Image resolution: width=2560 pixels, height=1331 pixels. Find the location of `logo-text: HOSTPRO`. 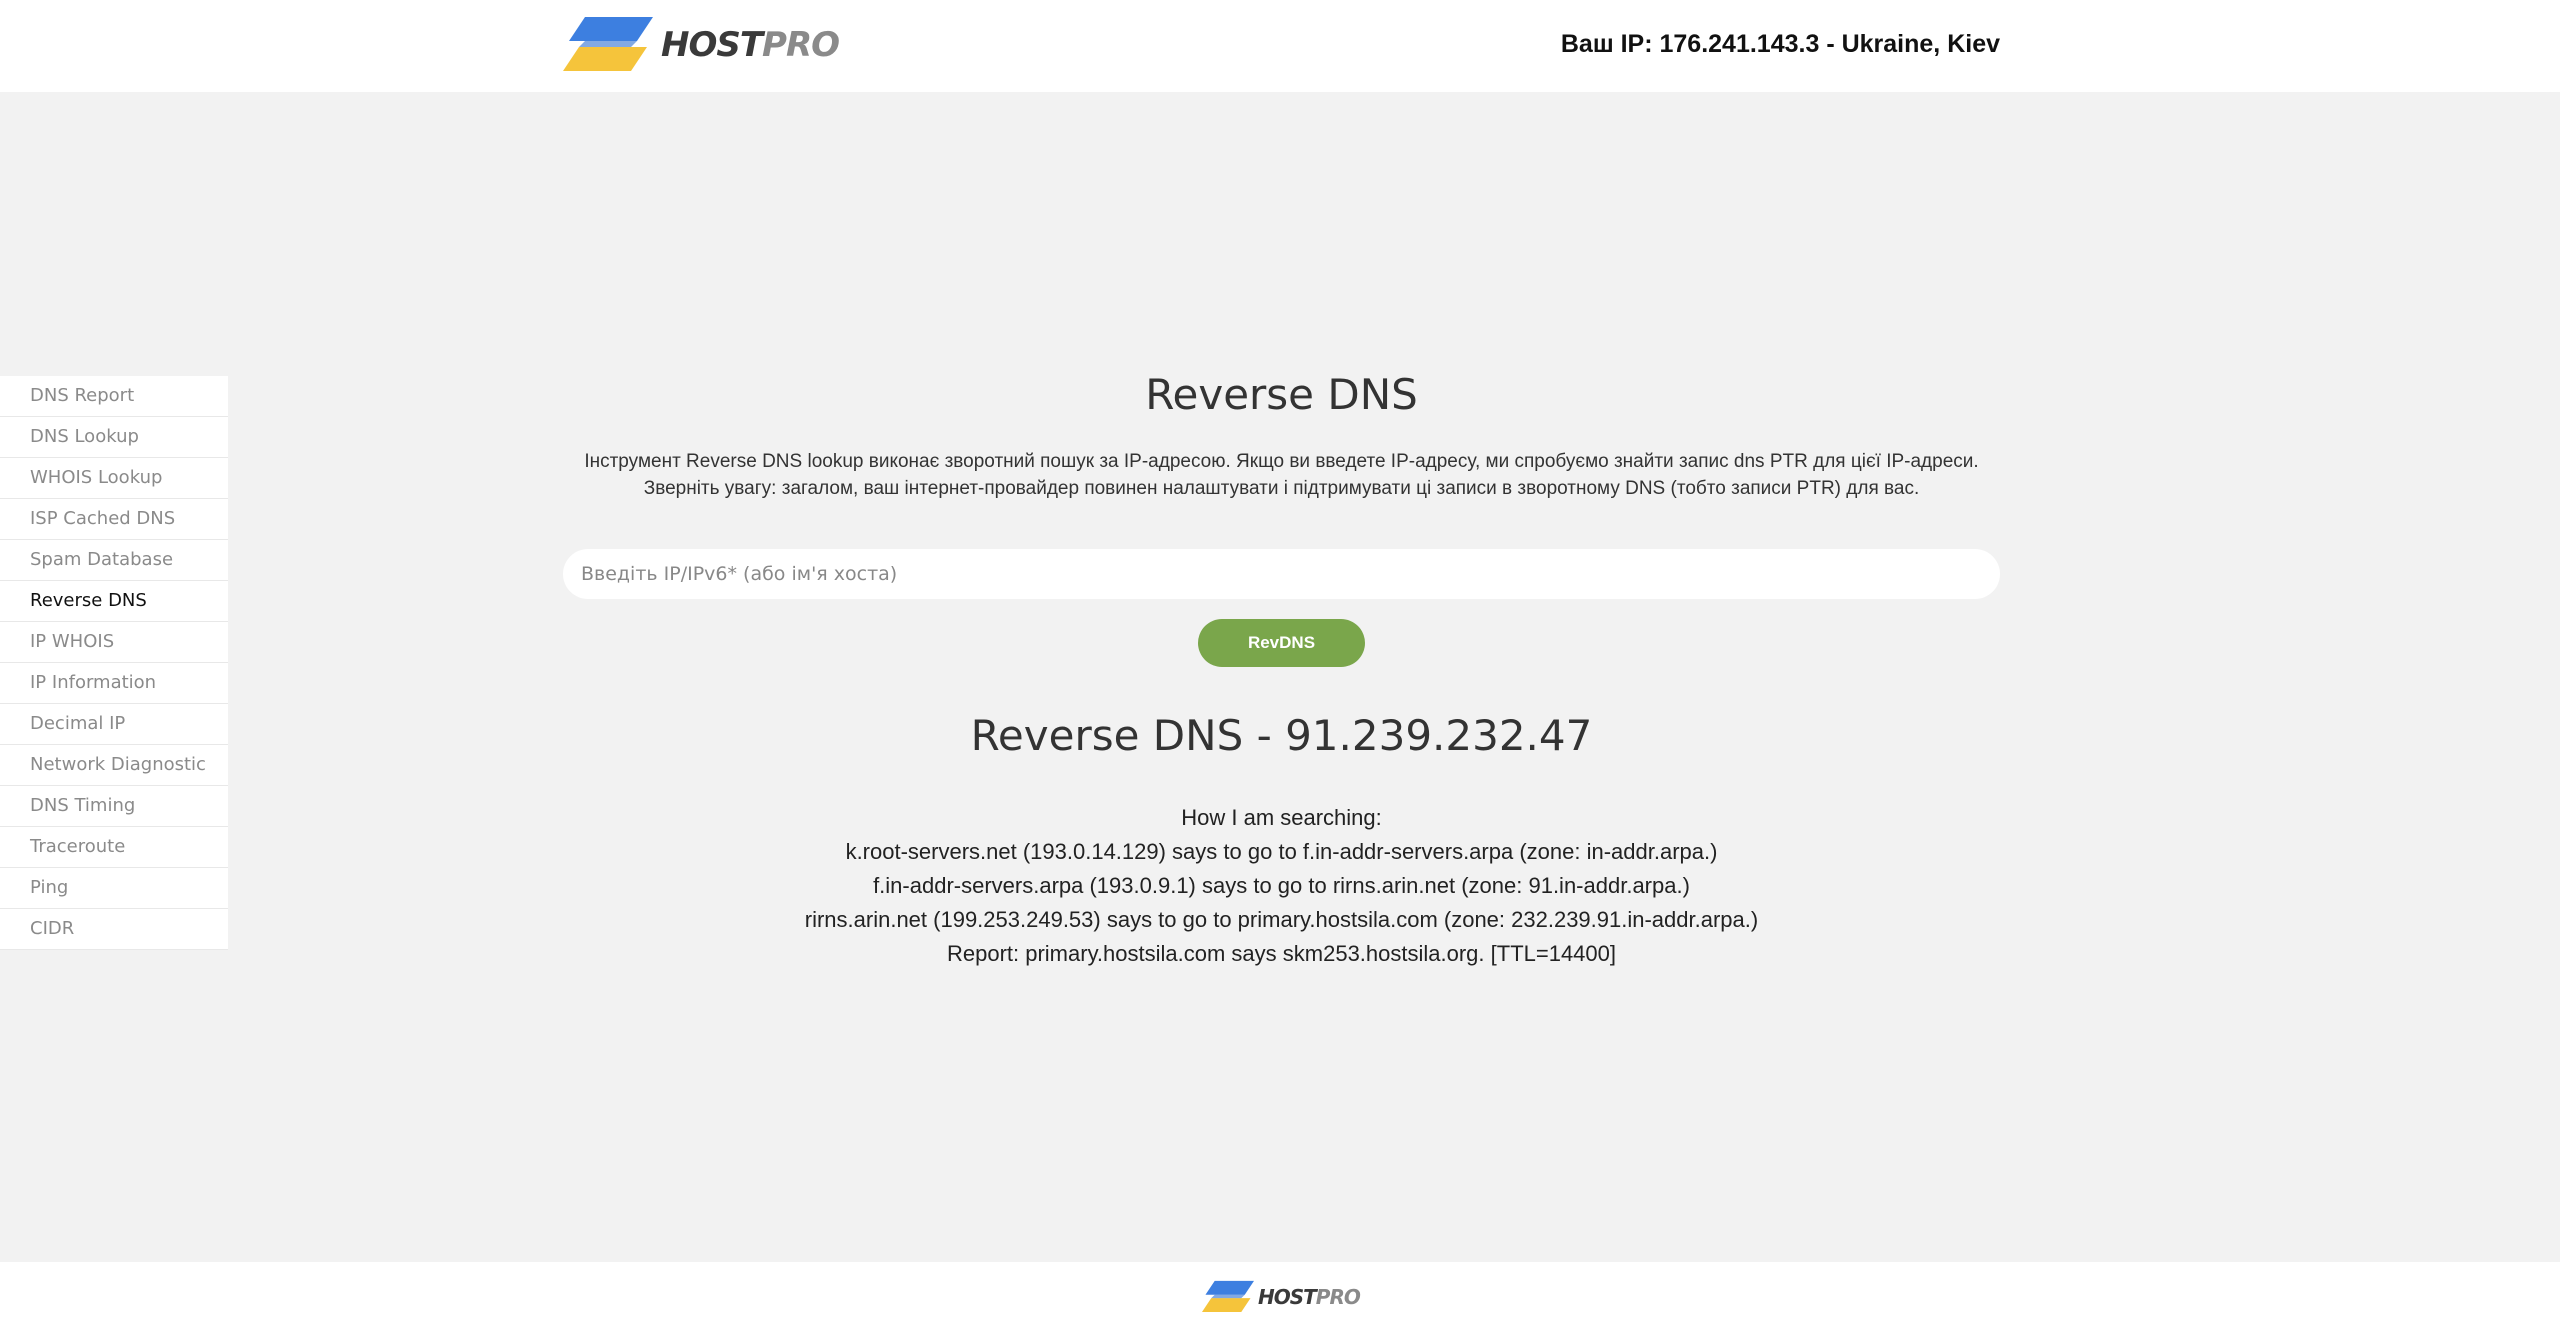

logo-text: HOSTPRO is located at coordinates (750, 45).